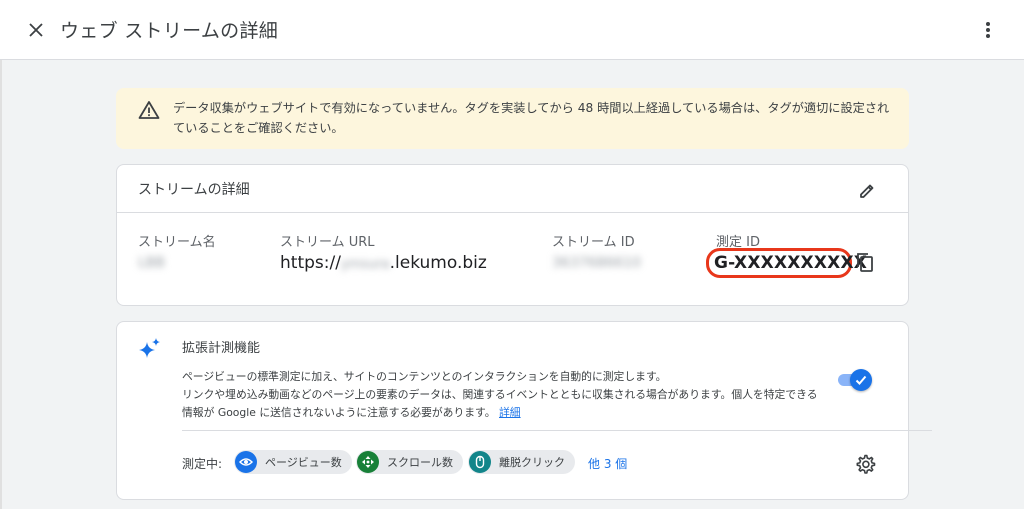 Image resolution: width=1024 pixels, height=509 pixels. Describe the element at coordinates (149, 110) in the screenshot. I see `warning-icon` at that location.